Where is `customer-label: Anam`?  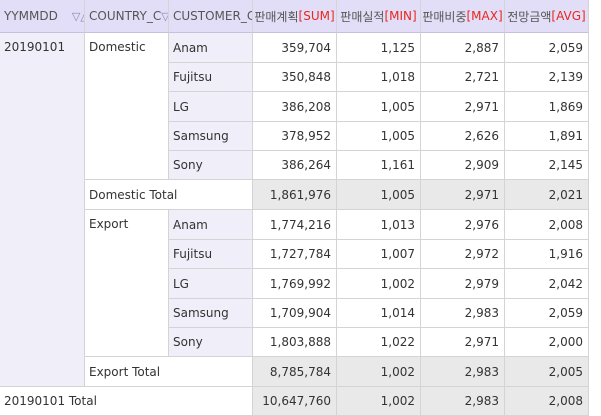
customer-label: Anam is located at coordinates (190, 224).